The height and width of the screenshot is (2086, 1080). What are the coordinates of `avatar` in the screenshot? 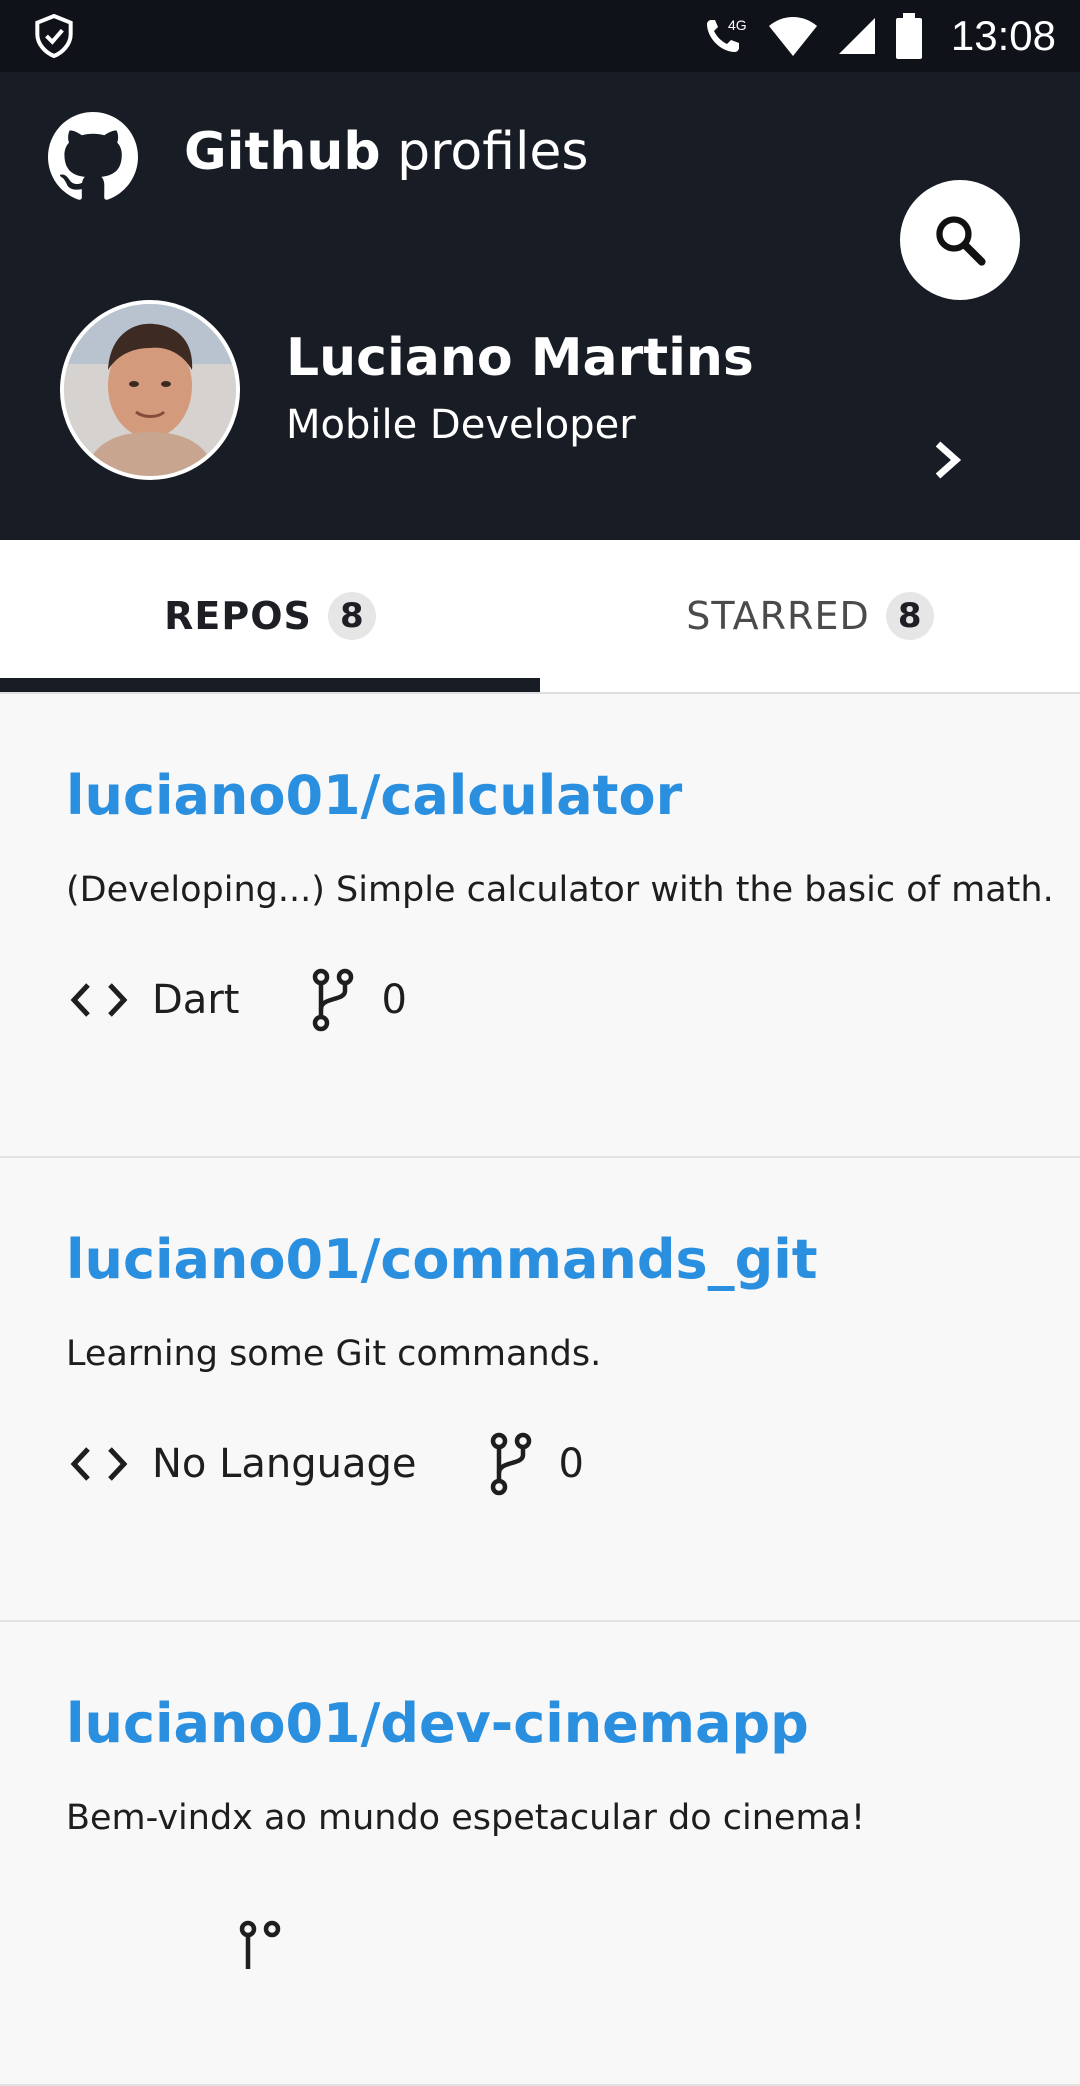 It's located at (150, 390).